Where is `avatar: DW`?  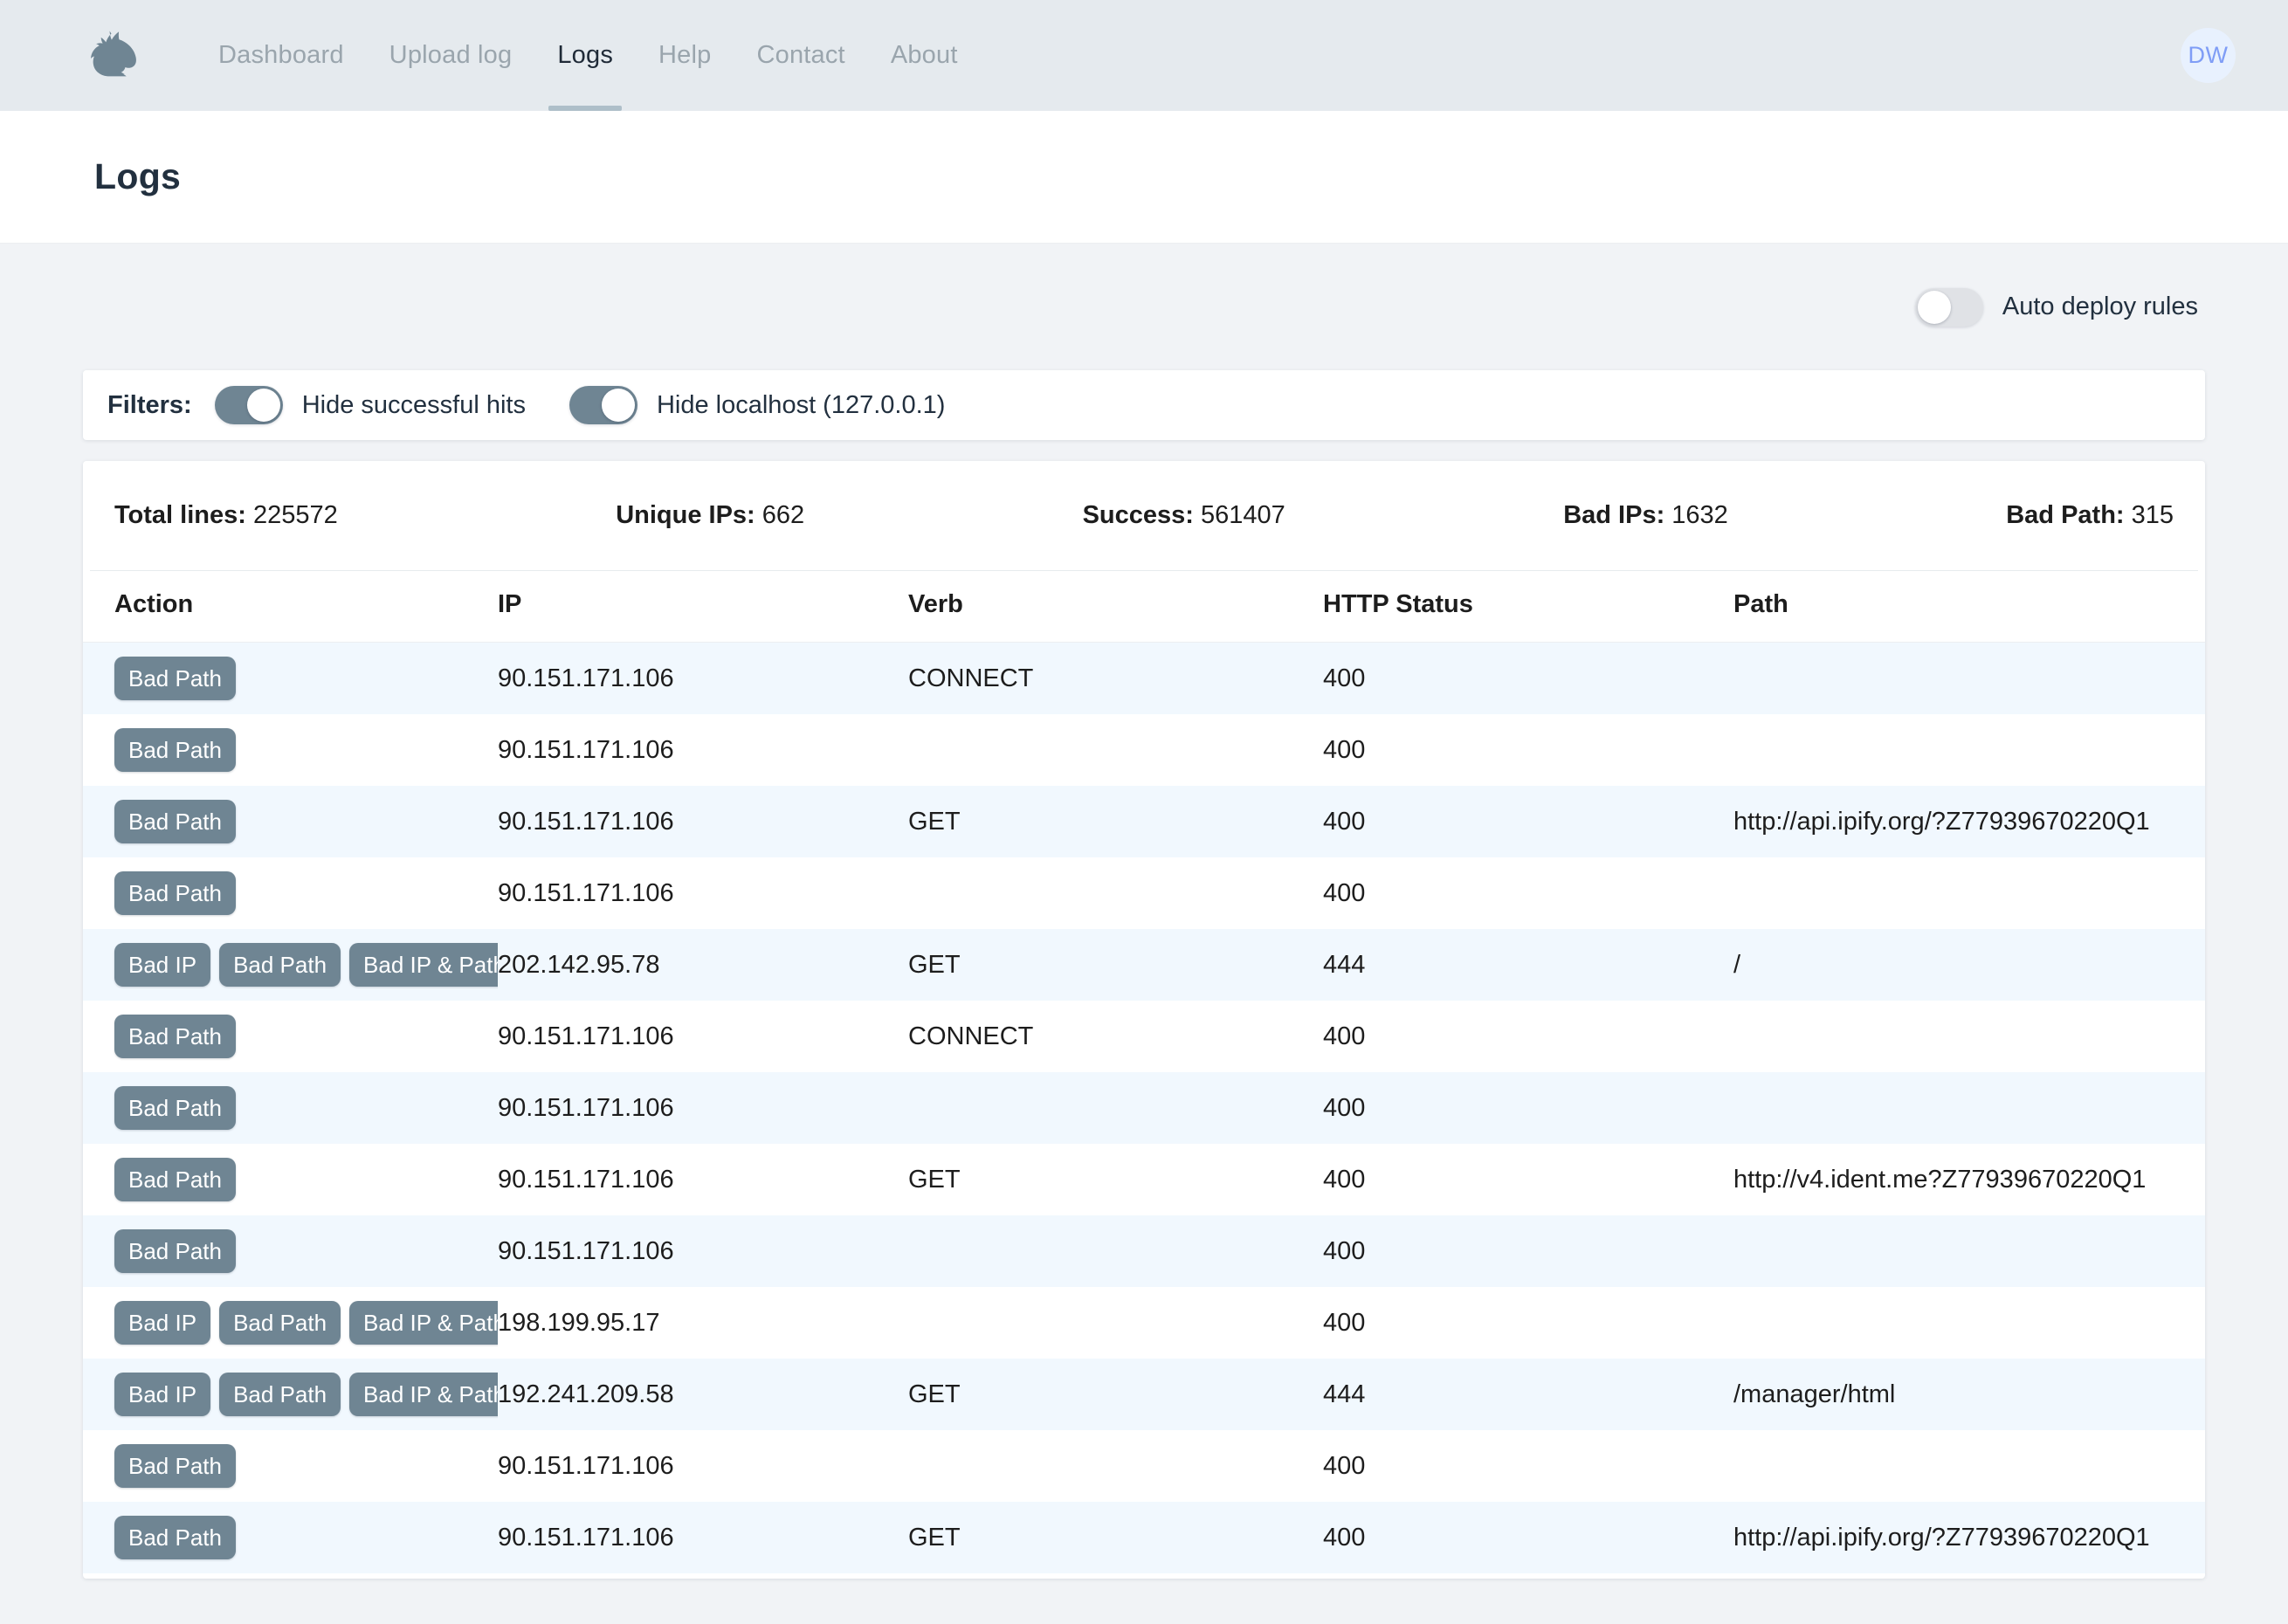
avatar: DW is located at coordinates (2209, 55).